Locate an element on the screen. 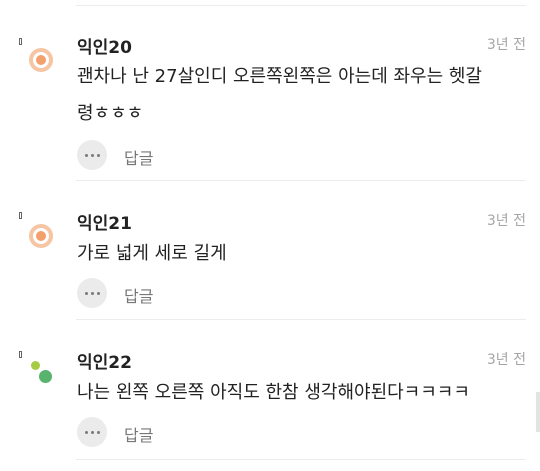 This screenshot has height=471, width=540. scrollbar is located at coordinates (538, 412).